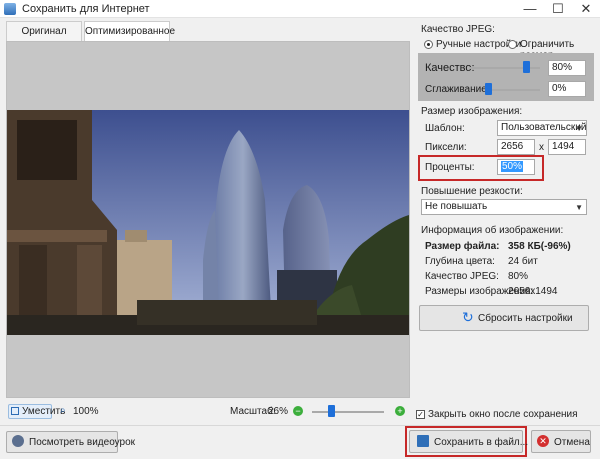 This screenshot has width=600, height=459. Describe the element at coordinates (63, 410) in the screenshot. I see `magnifier-icon: ⌕` at that location.